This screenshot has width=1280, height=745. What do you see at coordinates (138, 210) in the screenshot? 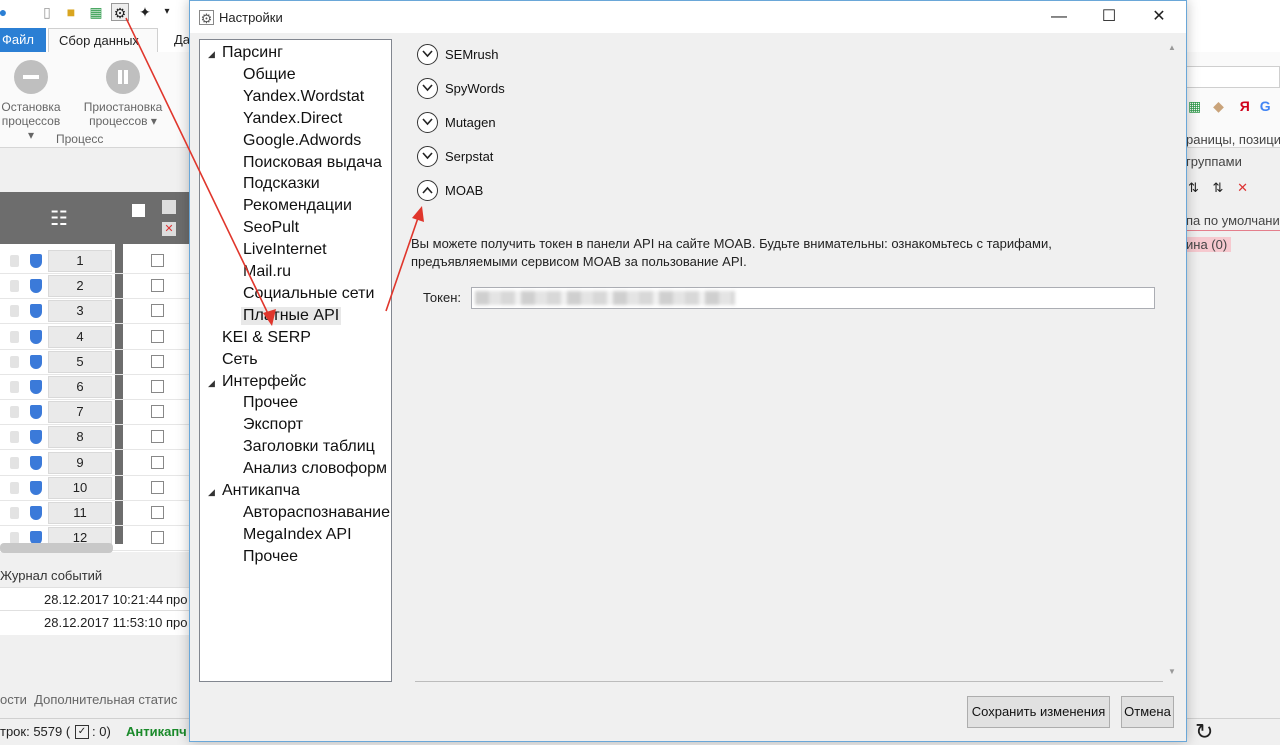
I see `select-all-checkbox` at bounding box center [138, 210].